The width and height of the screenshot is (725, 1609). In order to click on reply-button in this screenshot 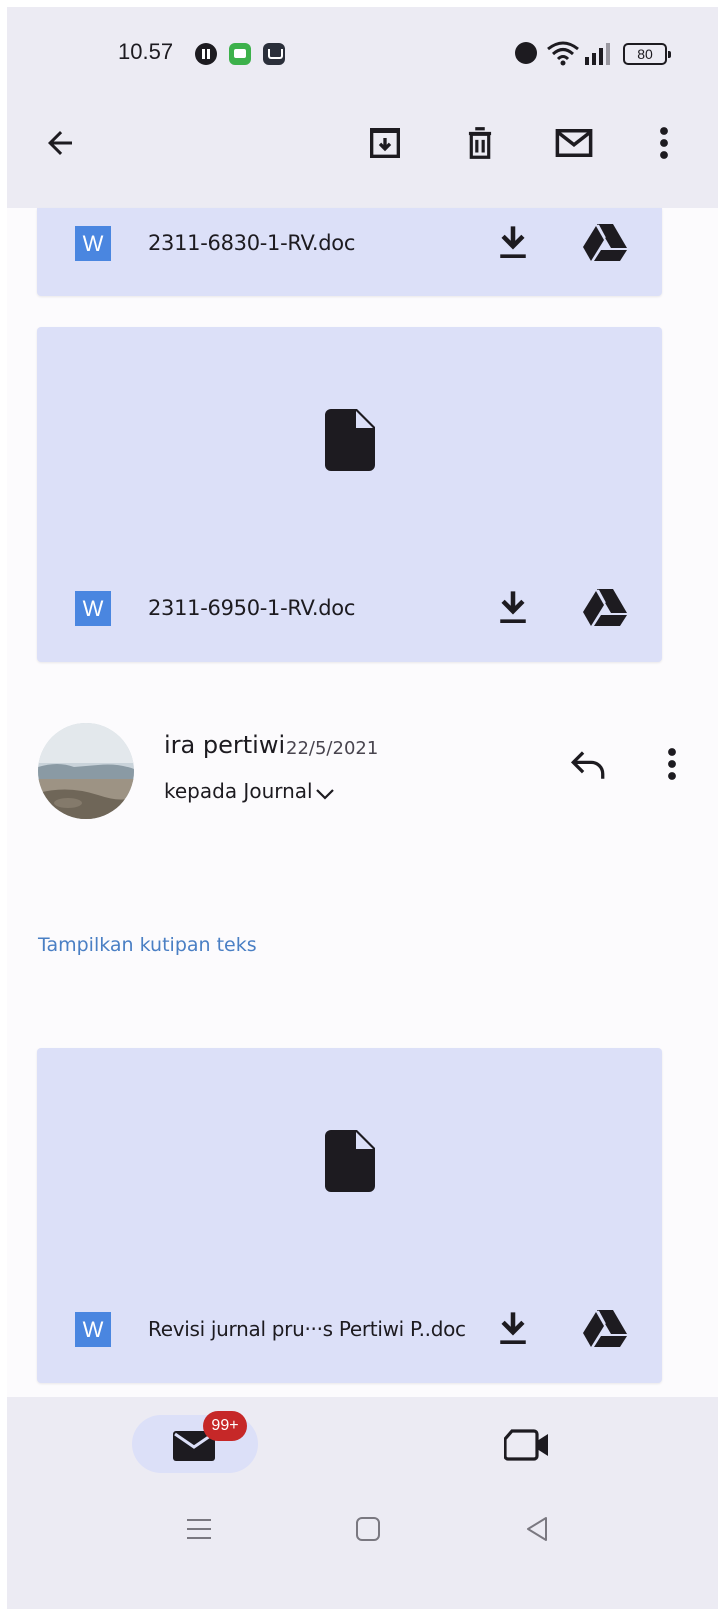, I will do `click(588, 764)`.